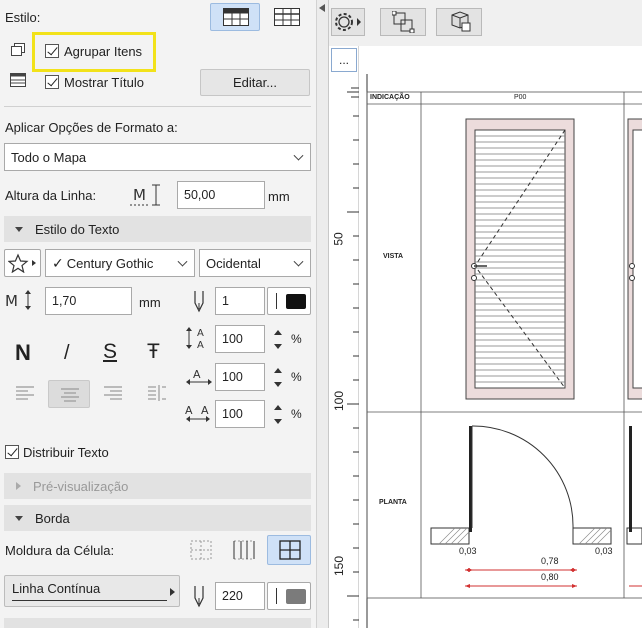 The height and width of the screenshot is (628, 642). I want to click on star-icon, so click(22, 263).